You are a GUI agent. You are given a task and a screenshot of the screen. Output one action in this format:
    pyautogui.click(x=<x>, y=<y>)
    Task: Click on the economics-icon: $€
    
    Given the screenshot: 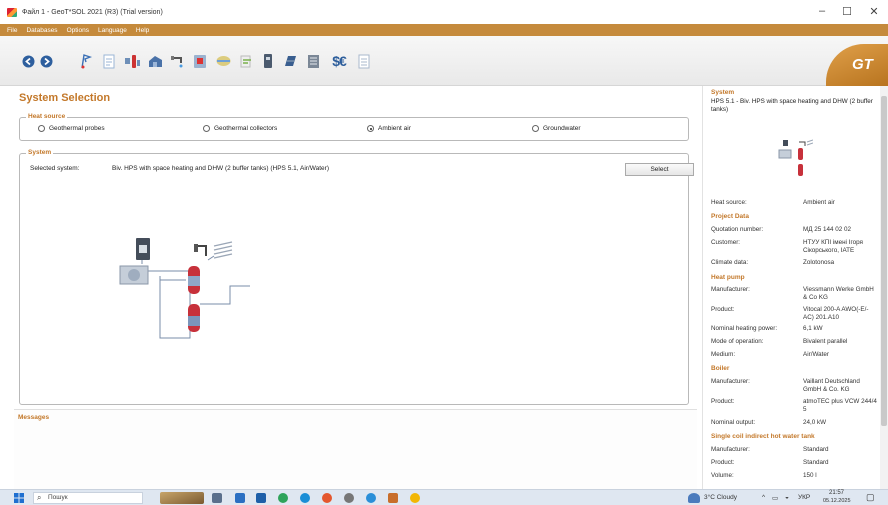 What is the action you would take?
    pyautogui.click(x=339, y=61)
    